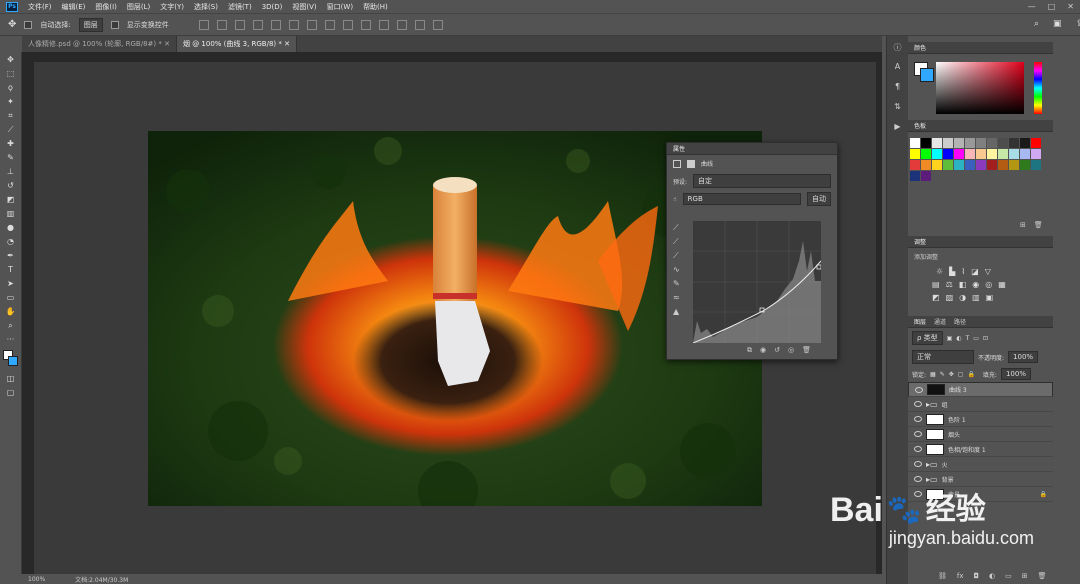 The width and height of the screenshot is (1080, 584). What do you see at coordinates (920, 47) in the screenshot?
I see `color-tab: 颜色` at bounding box center [920, 47].